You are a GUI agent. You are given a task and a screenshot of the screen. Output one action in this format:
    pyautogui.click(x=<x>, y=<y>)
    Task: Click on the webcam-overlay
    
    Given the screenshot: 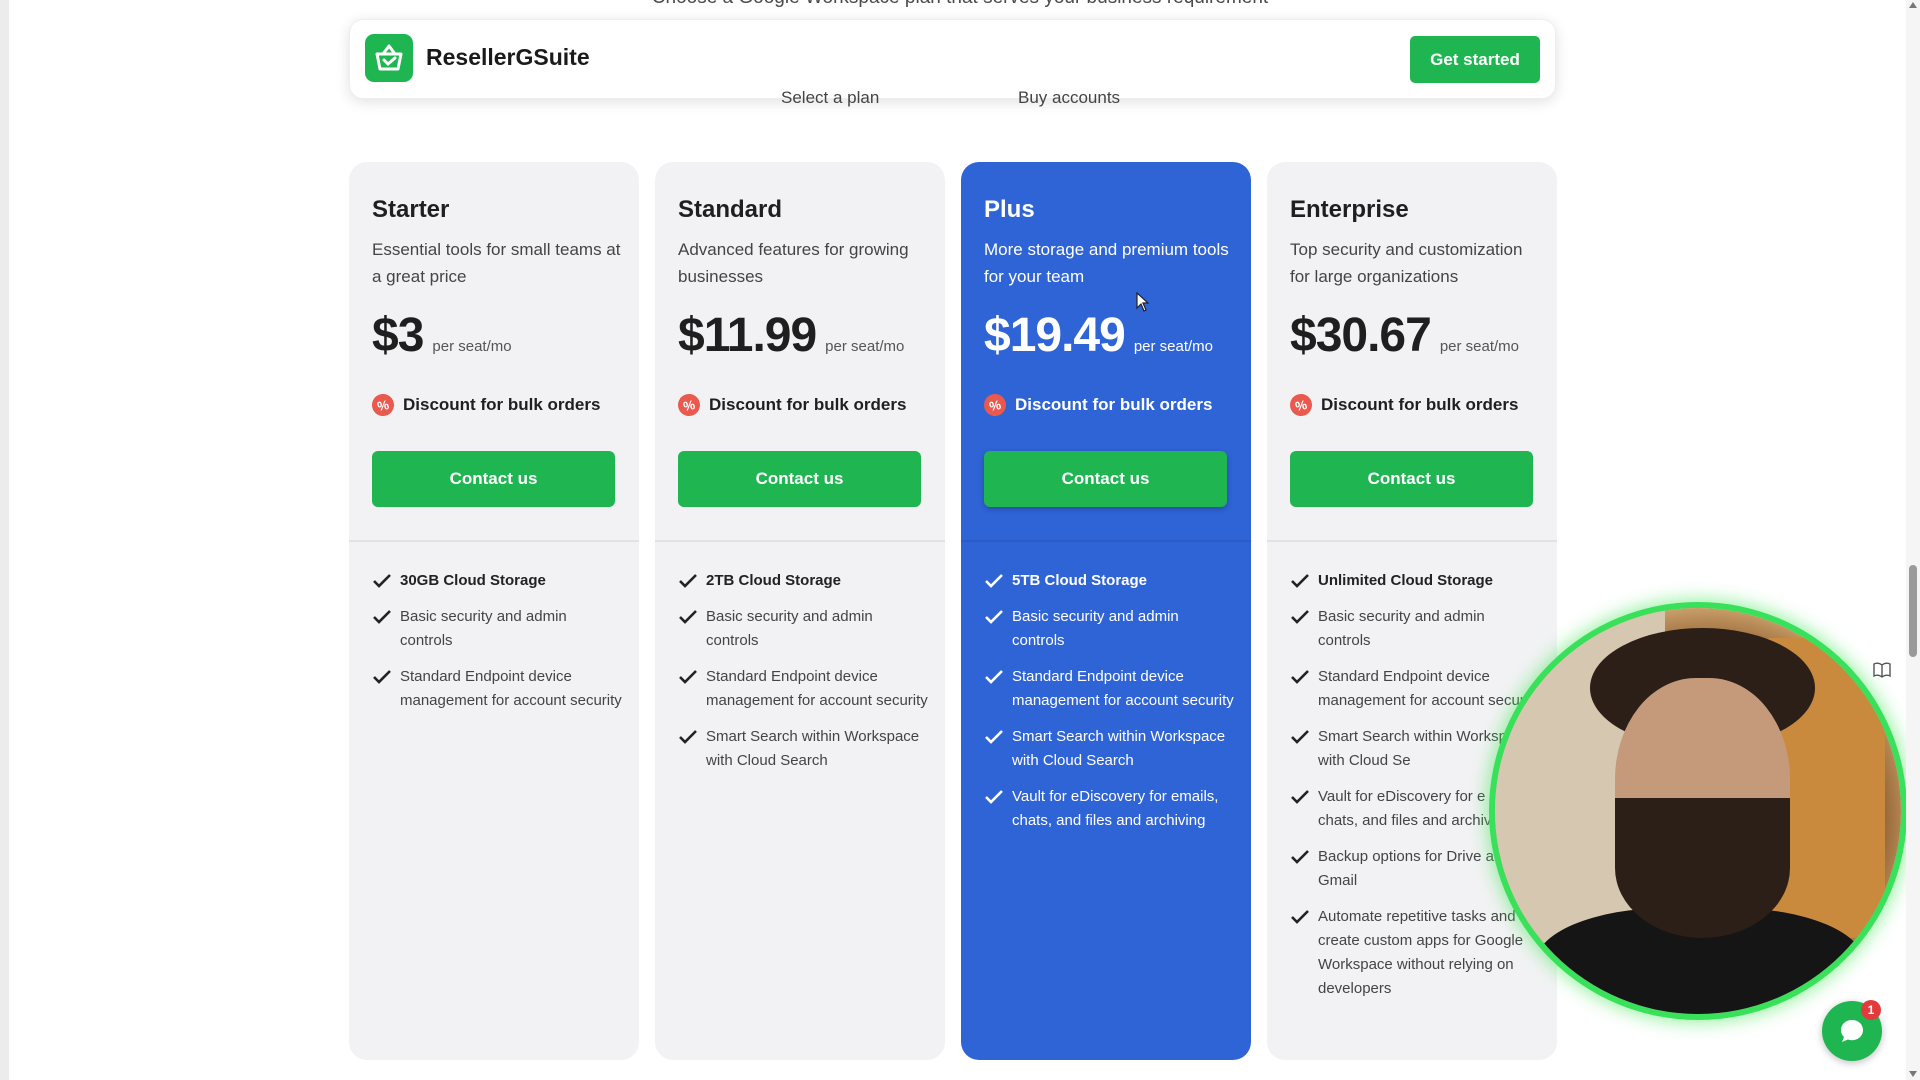 What is the action you would take?
    pyautogui.click(x=1698, y=811)
    